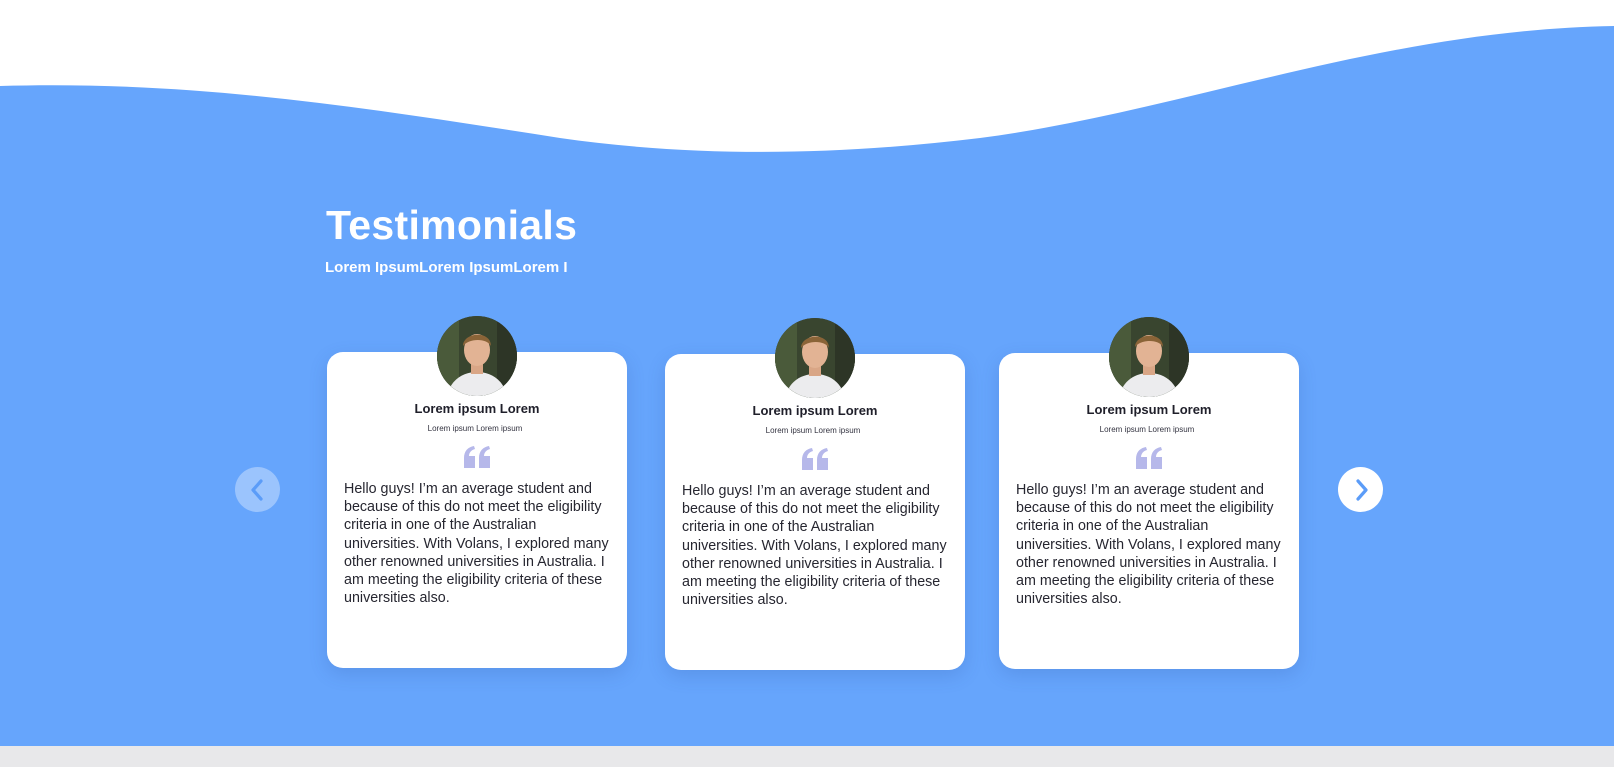  What do you see at coordinates (446, 267) in the screenshot?
I see `section-subtitle: Lorem IpsumLorem IpsumLorem I` at bounding box center [446, 267].